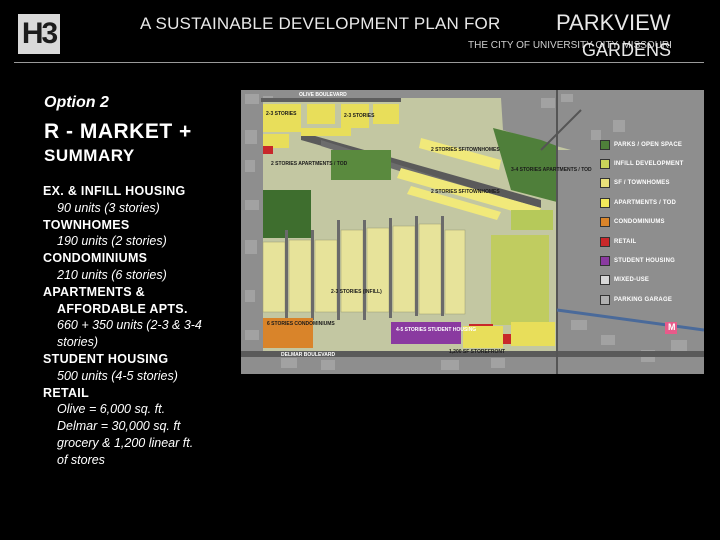  I want to click on legend-item: PARKING GARAGE, so click(642, 299).